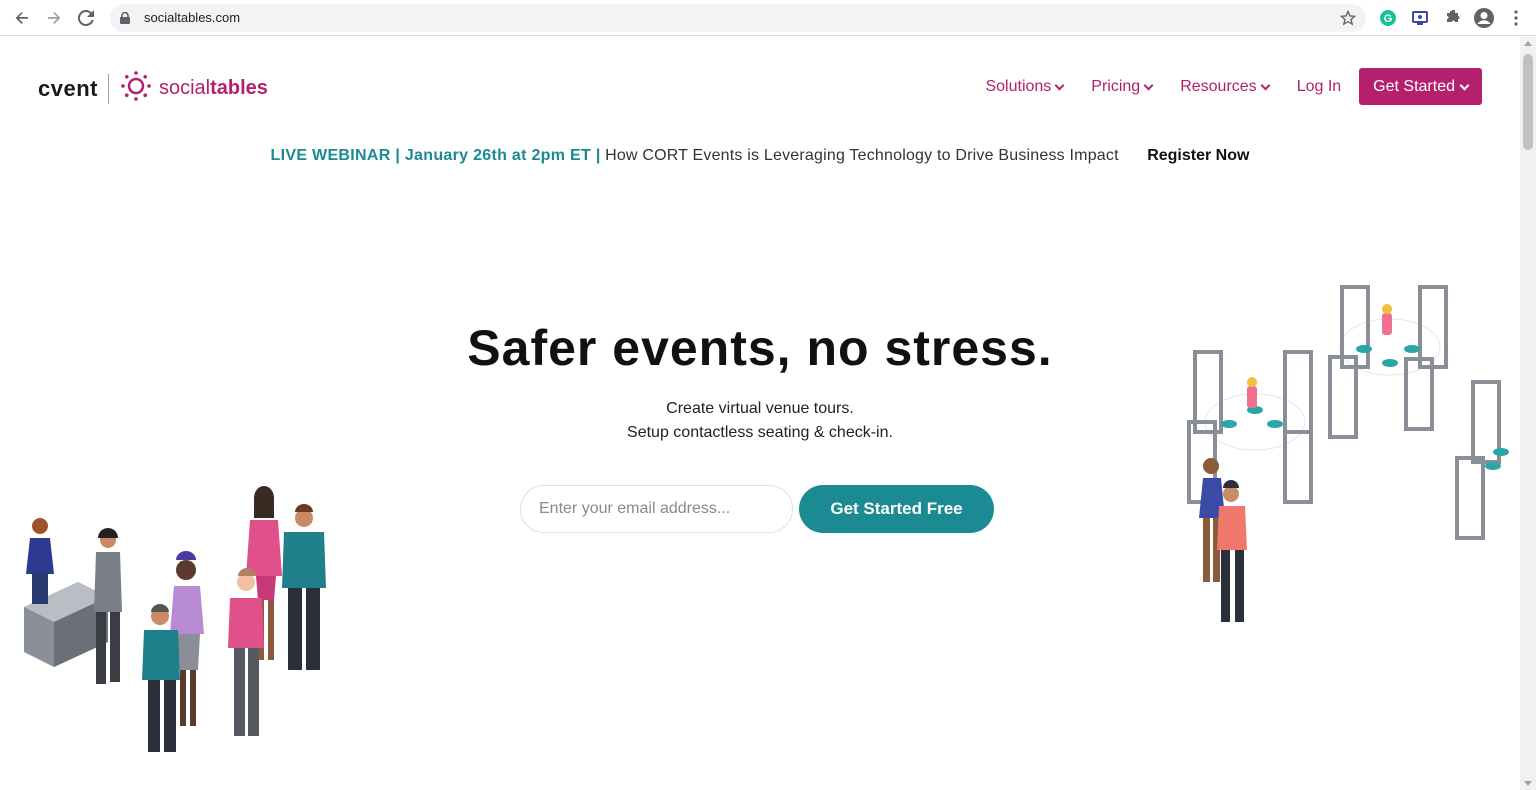 The image size is (1536, 790). Describe the element at coordinates (1198, 155) in the screenshot. I see `register-now-link: Register Now` at that location.